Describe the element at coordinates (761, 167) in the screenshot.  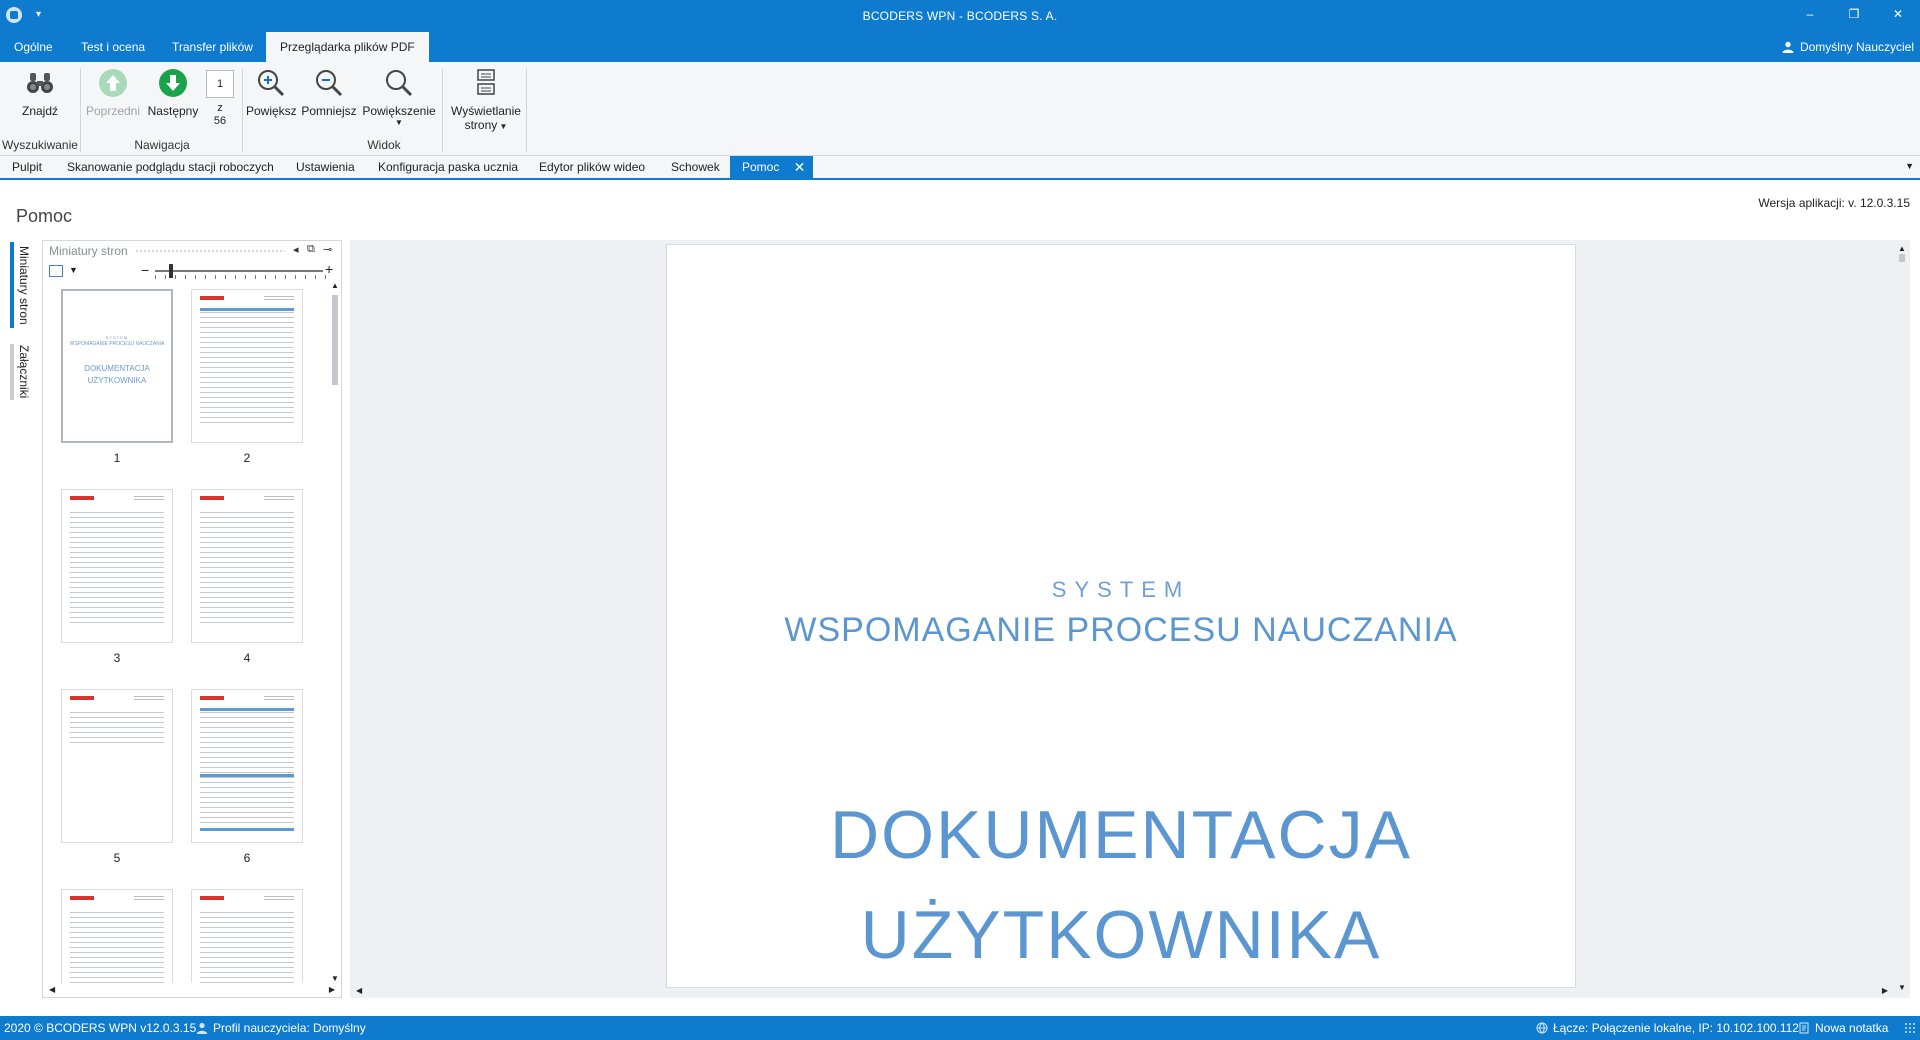
I see `tab-pomoc-label: Pomoc` at that location.